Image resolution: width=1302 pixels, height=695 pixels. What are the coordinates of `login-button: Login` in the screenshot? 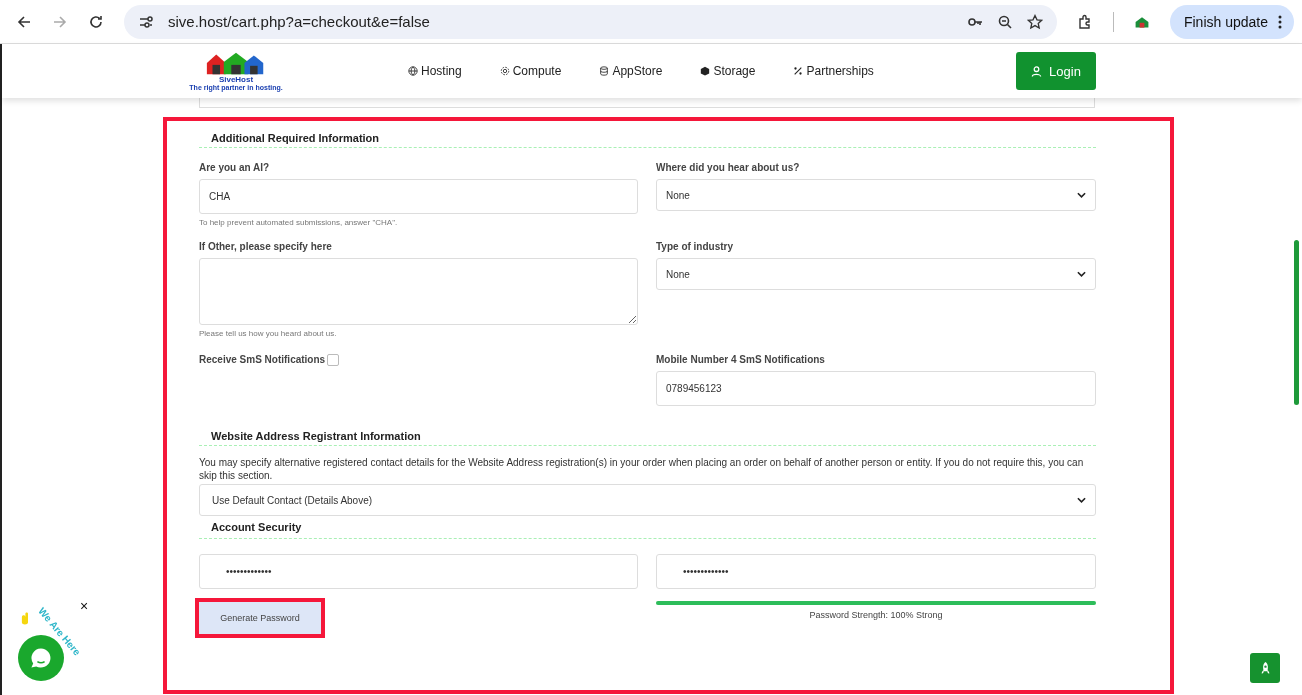 It's located at (1056, 71).